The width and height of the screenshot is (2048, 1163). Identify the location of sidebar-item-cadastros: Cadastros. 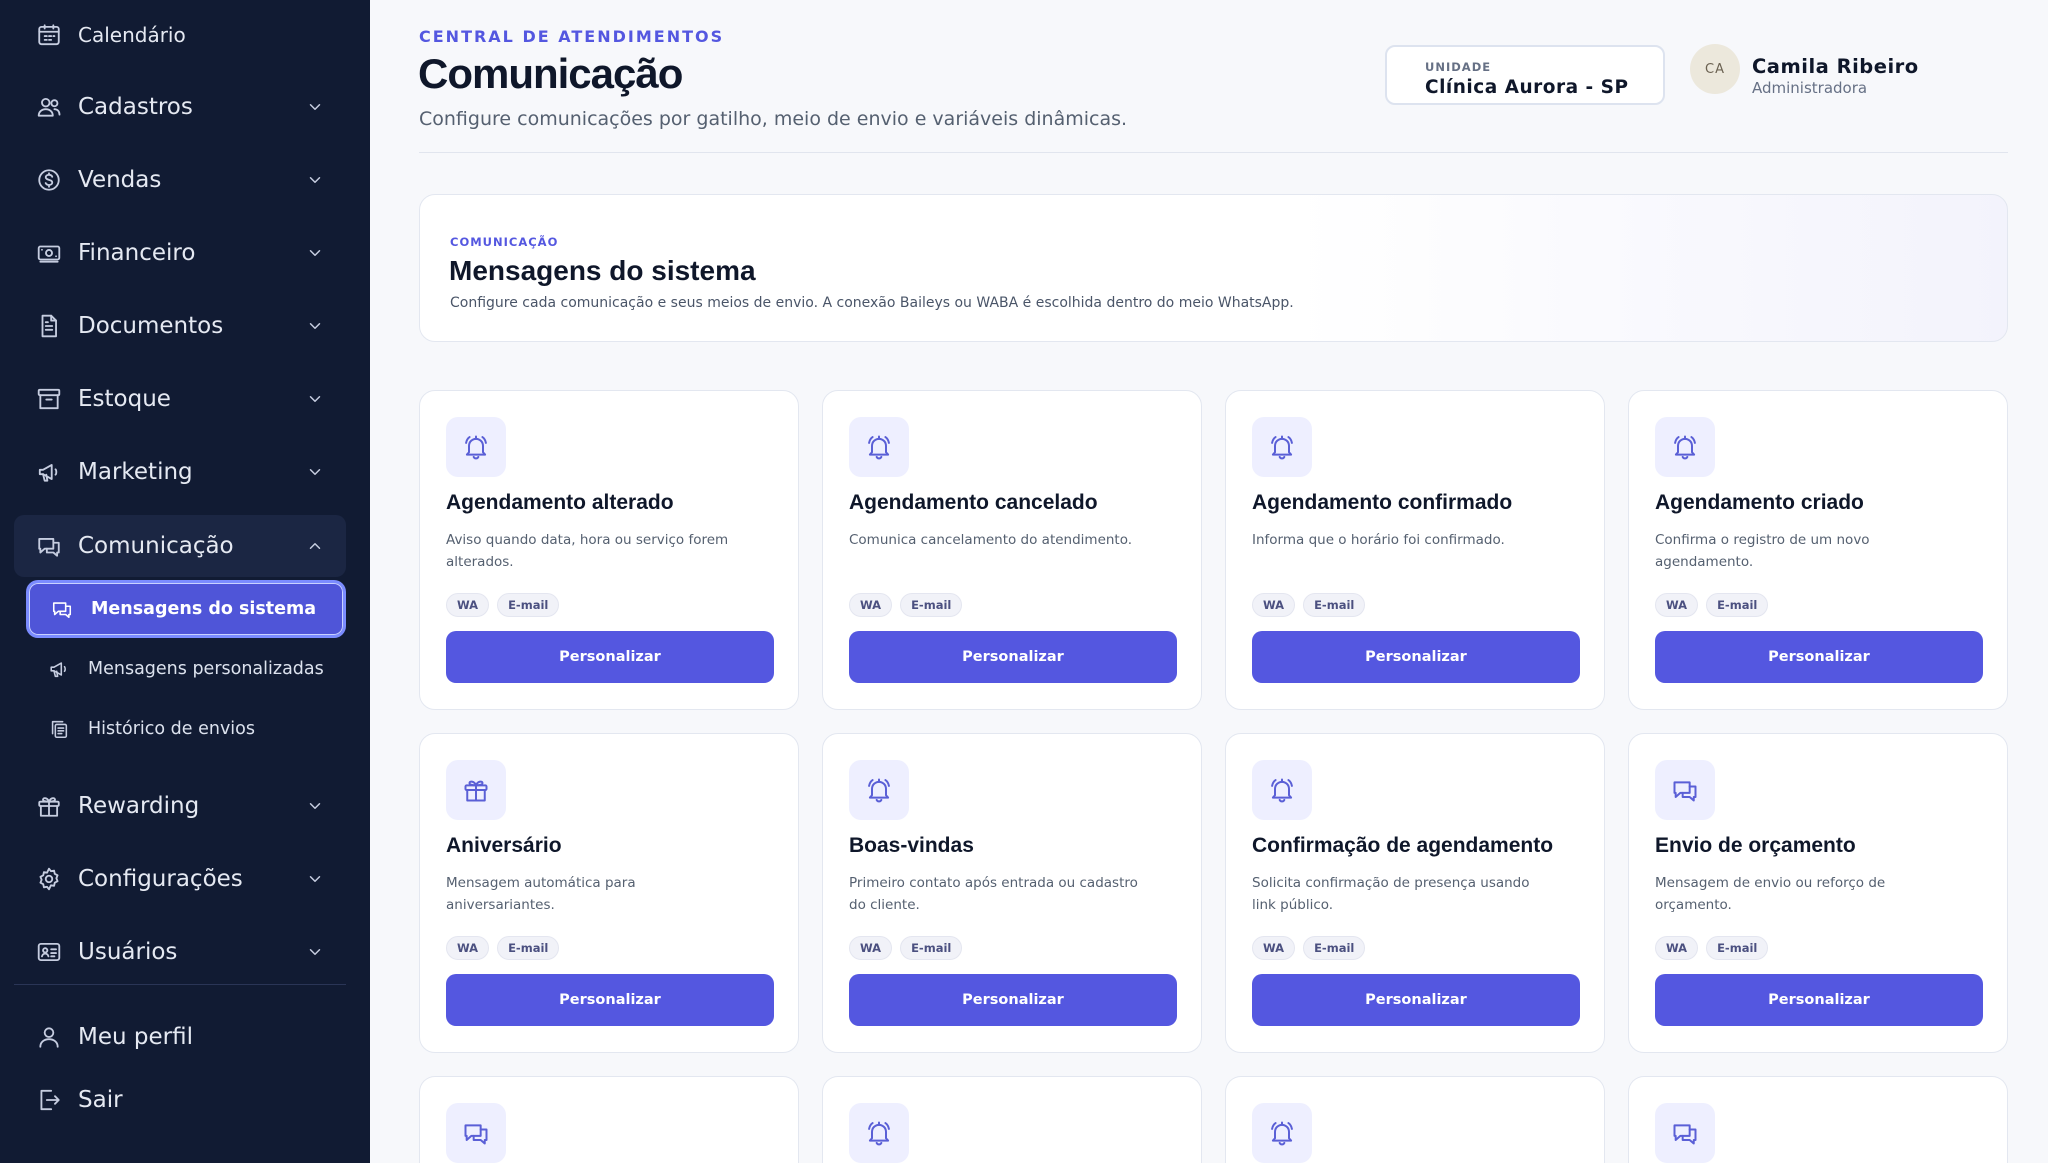
(180, 107).